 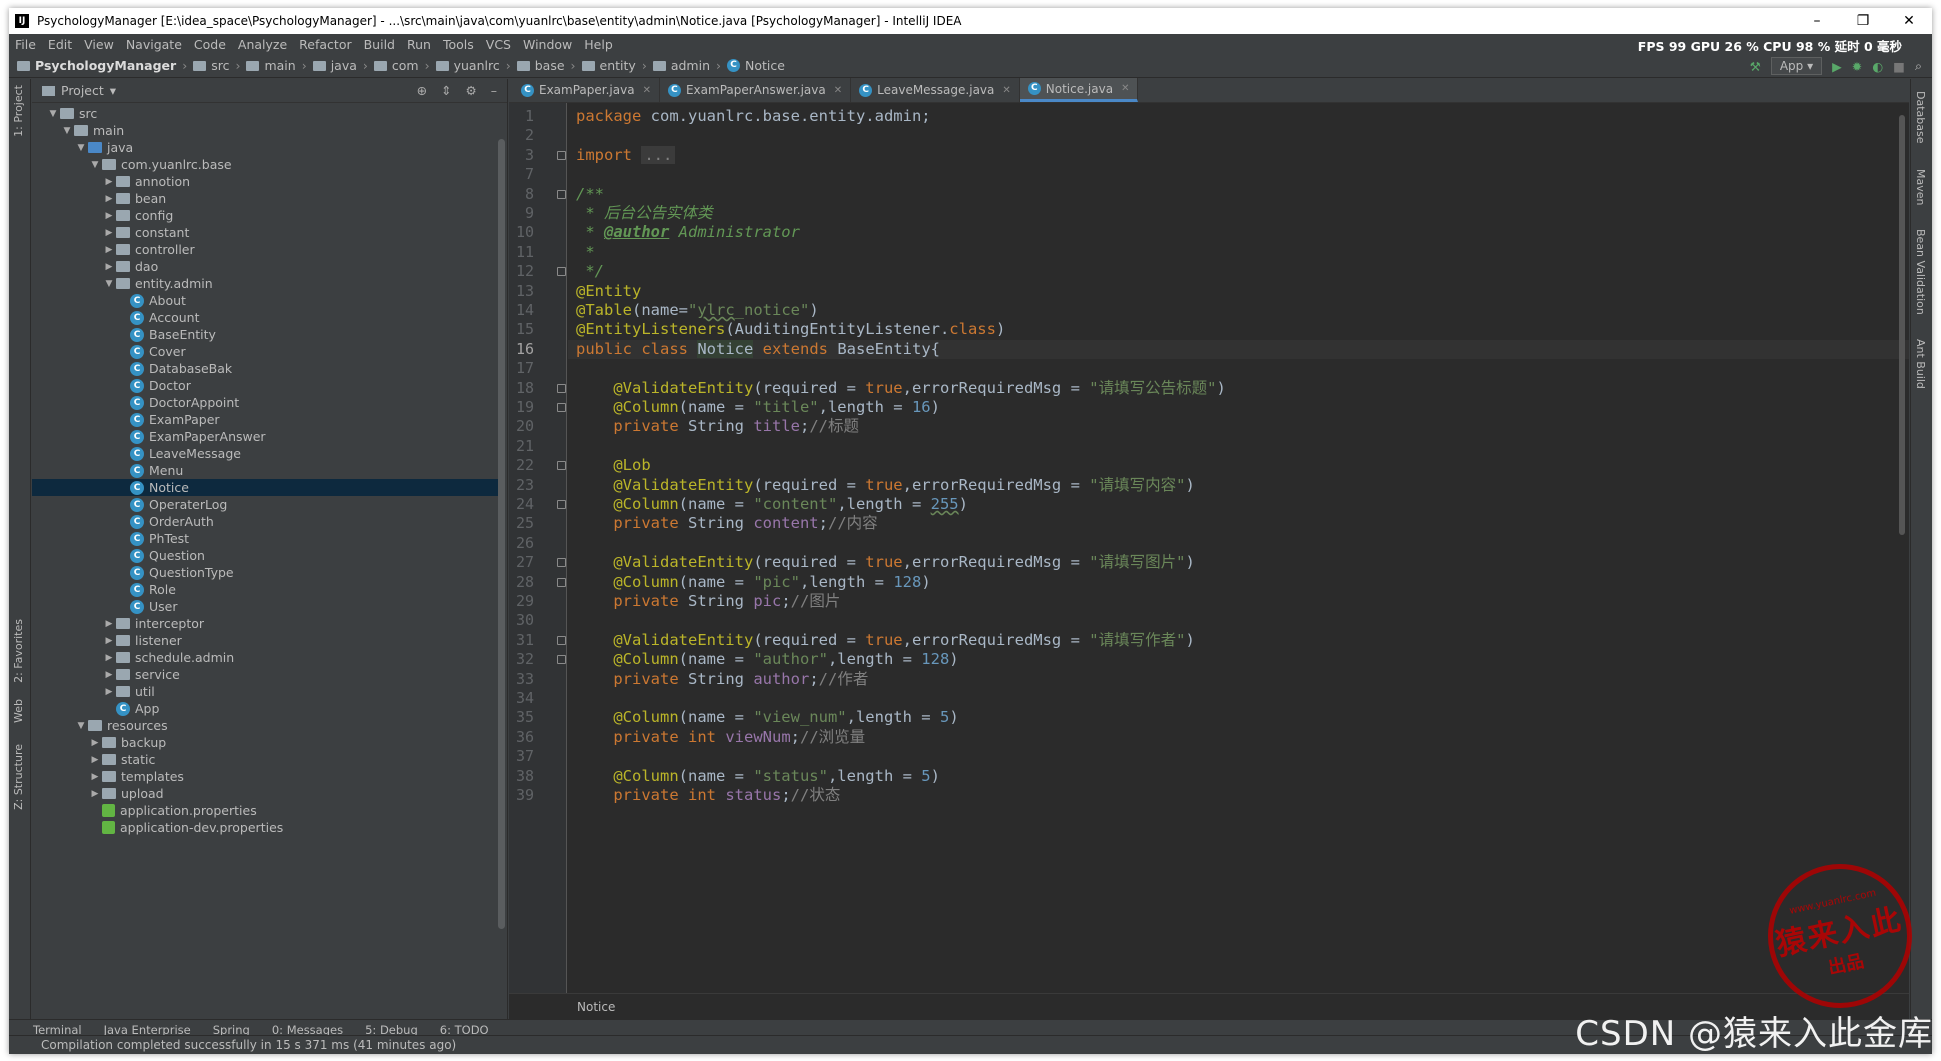 What do you see at coordinates (325, 44) in the screenshot?
I see `menu-refactor: Refactor` at bounding box center [325, 44].